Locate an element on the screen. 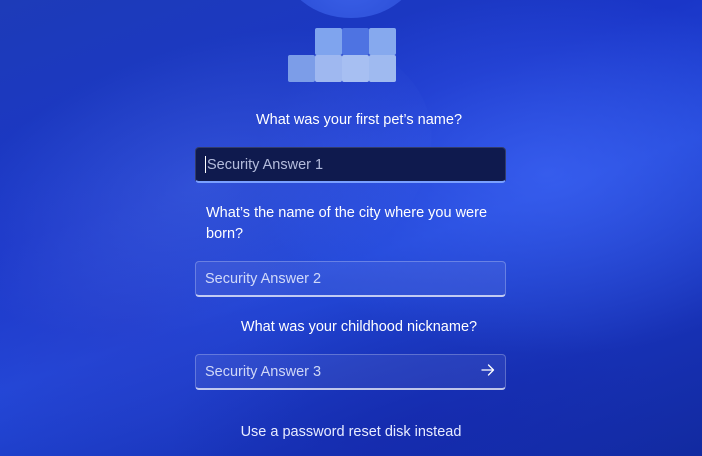  security-answer-3-field is located at coordinates (350, 372).